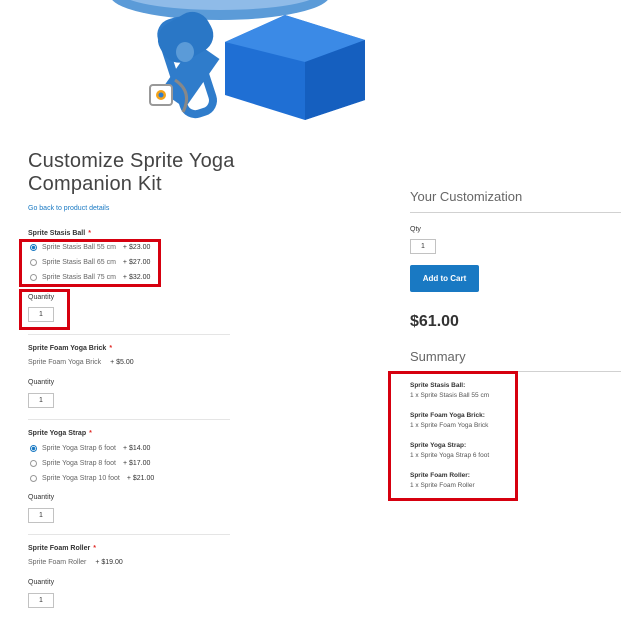 The height and width of the screenshot is (619, 621). I want to click on quantity-label-stasis-ball: Quantity, so click(41, 297).